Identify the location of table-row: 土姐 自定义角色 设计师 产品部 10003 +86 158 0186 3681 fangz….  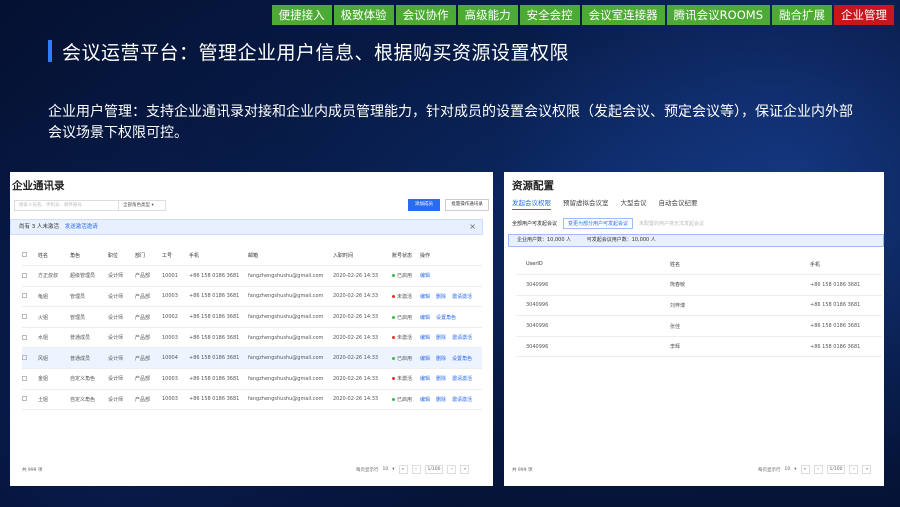
(252, 400).